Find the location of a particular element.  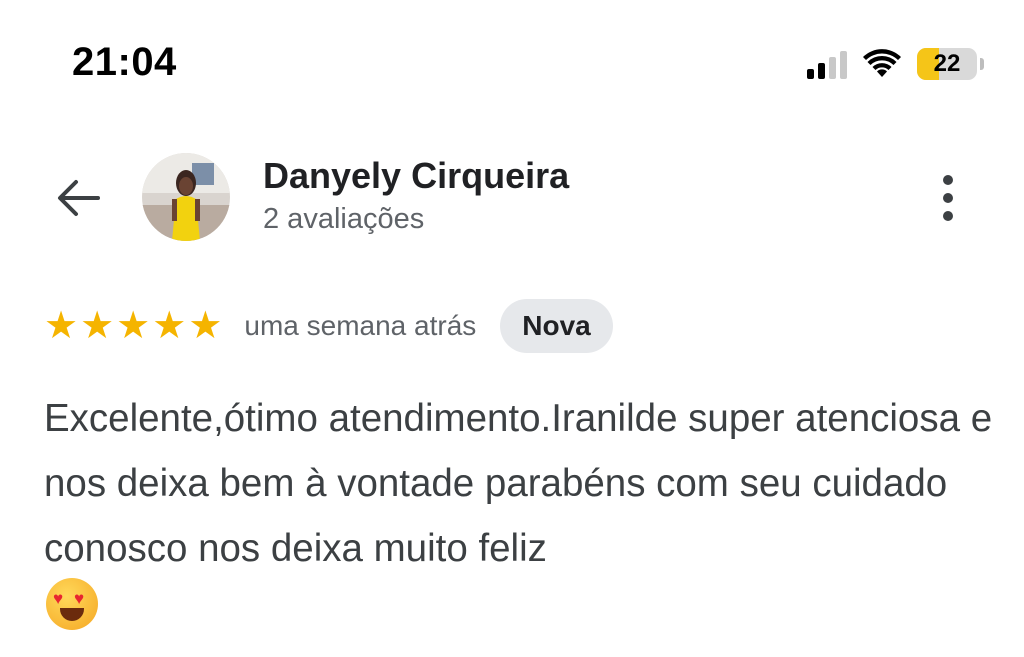

star-rating: ★ ★ ★ ★ ★ is located at coordinates (133, 326).